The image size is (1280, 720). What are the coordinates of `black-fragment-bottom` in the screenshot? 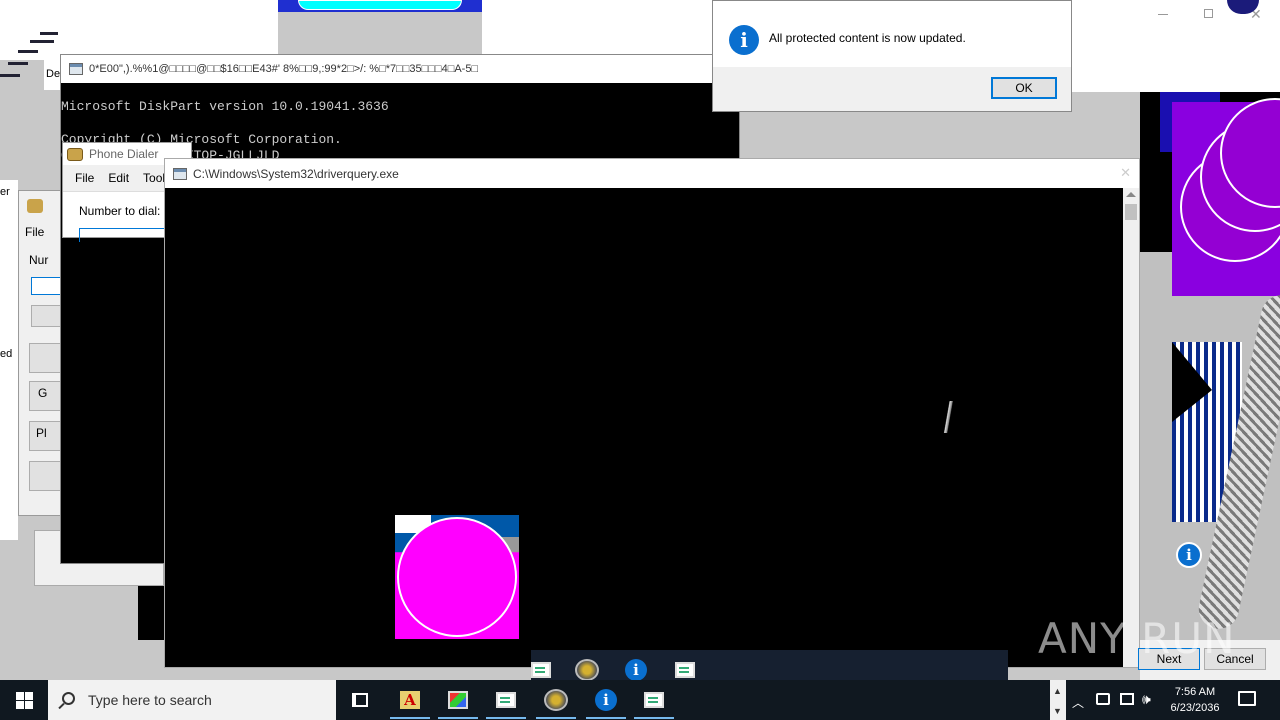 It's located at (151, 613).